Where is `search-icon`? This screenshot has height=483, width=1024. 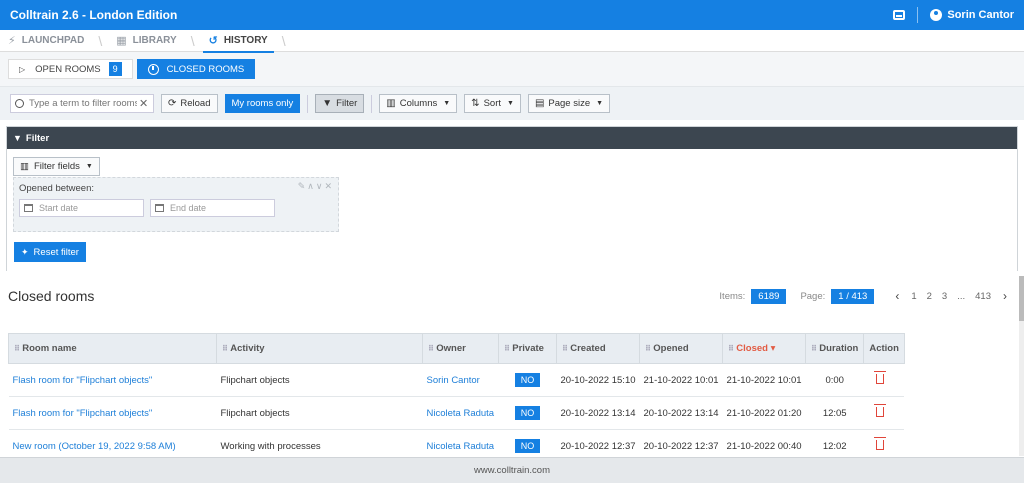
search-icon is located at coordinates (19, 103).